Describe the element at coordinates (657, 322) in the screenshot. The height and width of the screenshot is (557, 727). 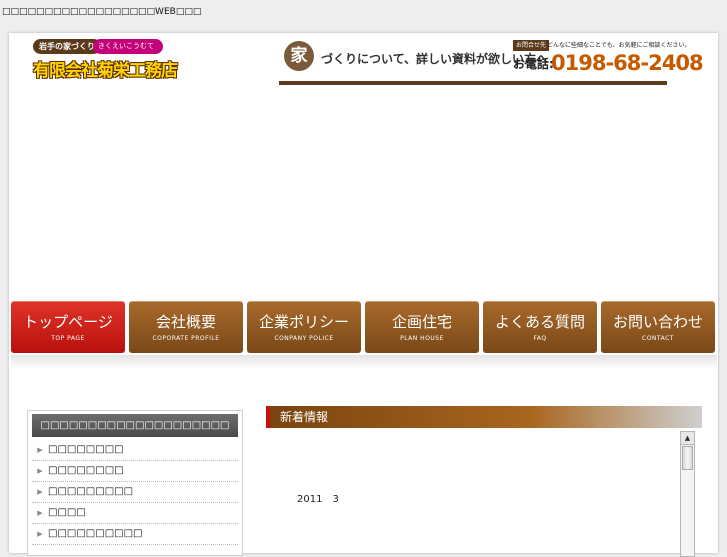
I see `nav-label: お問い合わせ` at that location.